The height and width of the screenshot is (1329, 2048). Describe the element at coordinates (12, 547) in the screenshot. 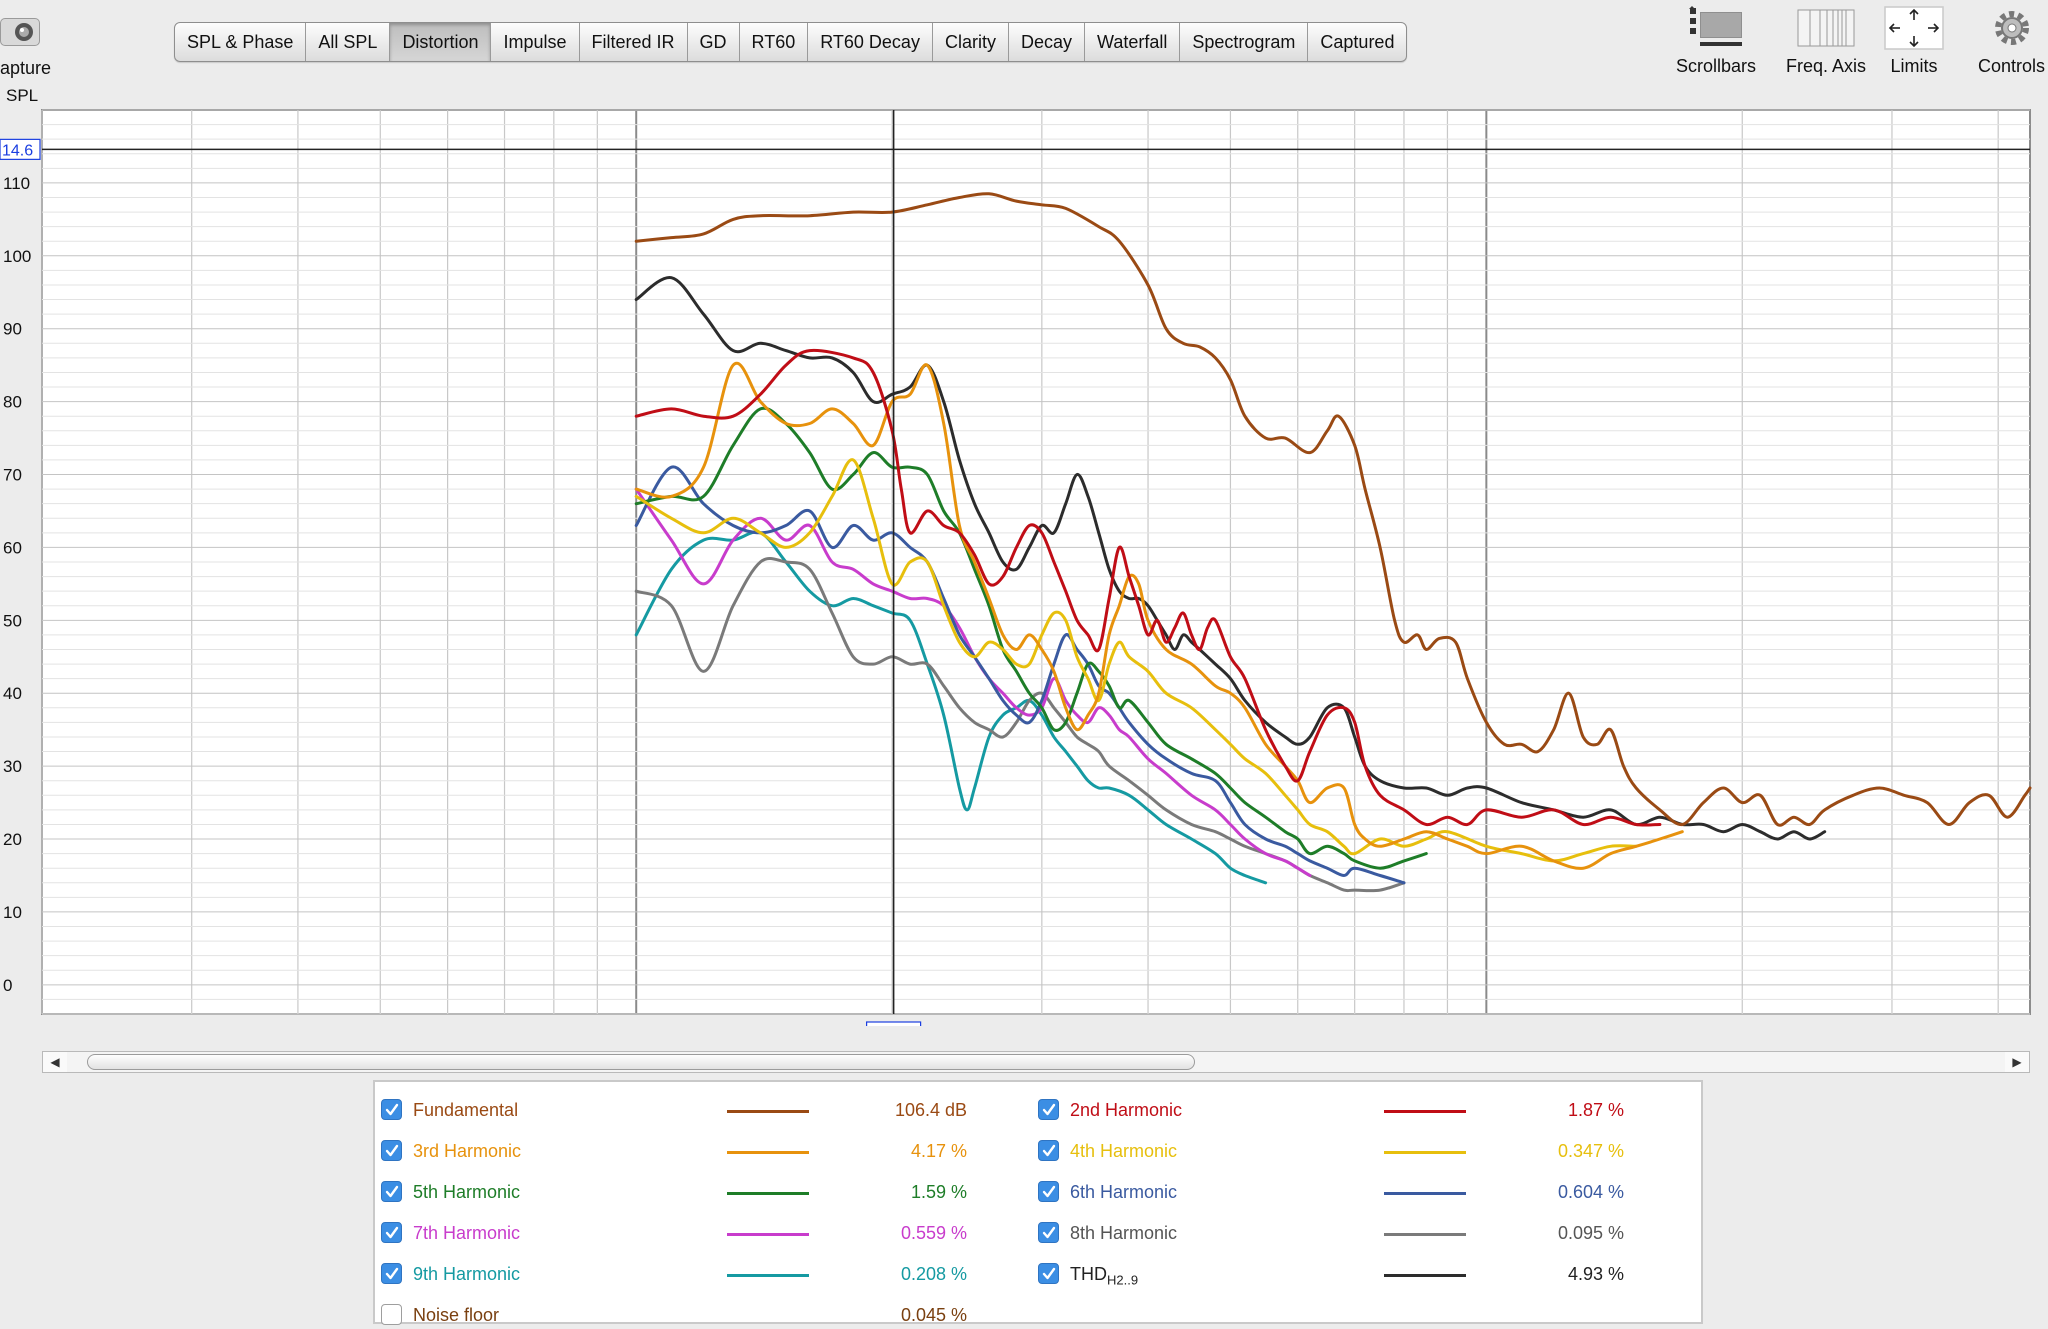

I see `y-tick-label: 60` at that location.